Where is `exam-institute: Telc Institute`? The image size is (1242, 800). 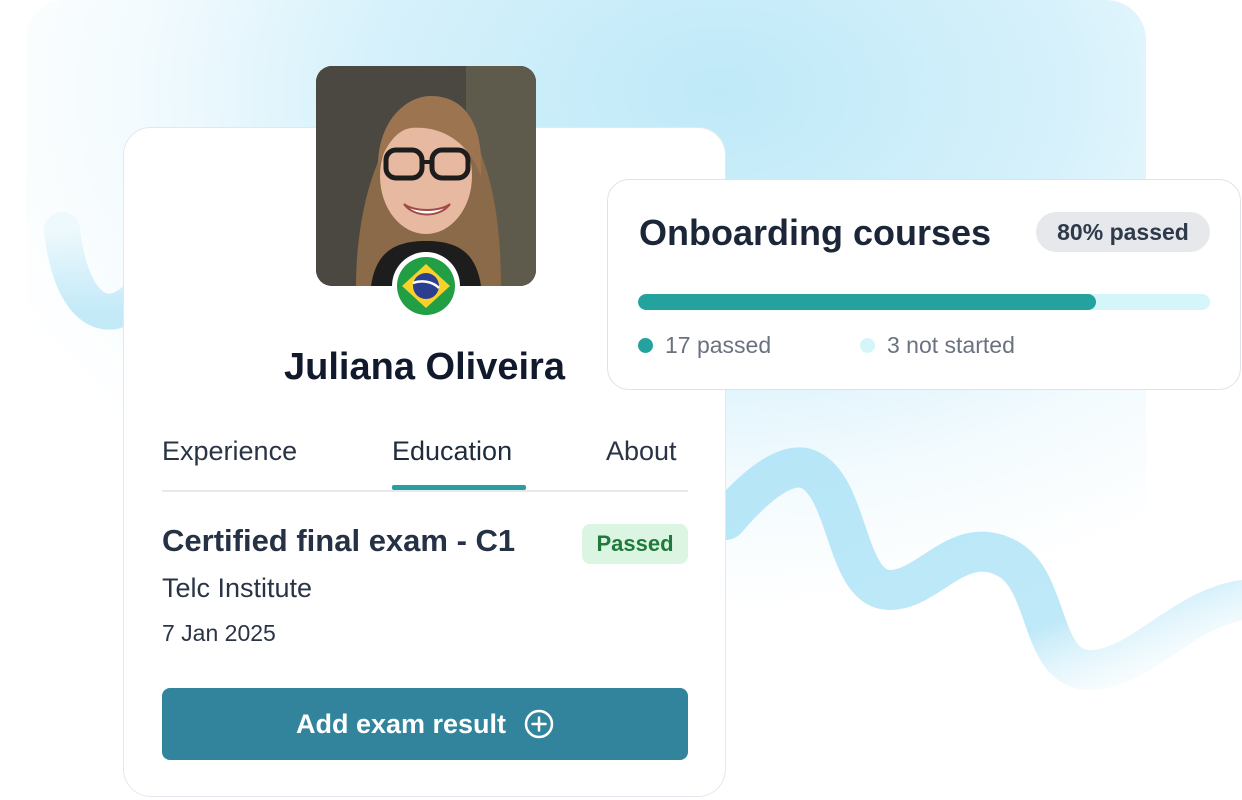
exam-institute: Telc Institute is located at coordinates (237, 588).